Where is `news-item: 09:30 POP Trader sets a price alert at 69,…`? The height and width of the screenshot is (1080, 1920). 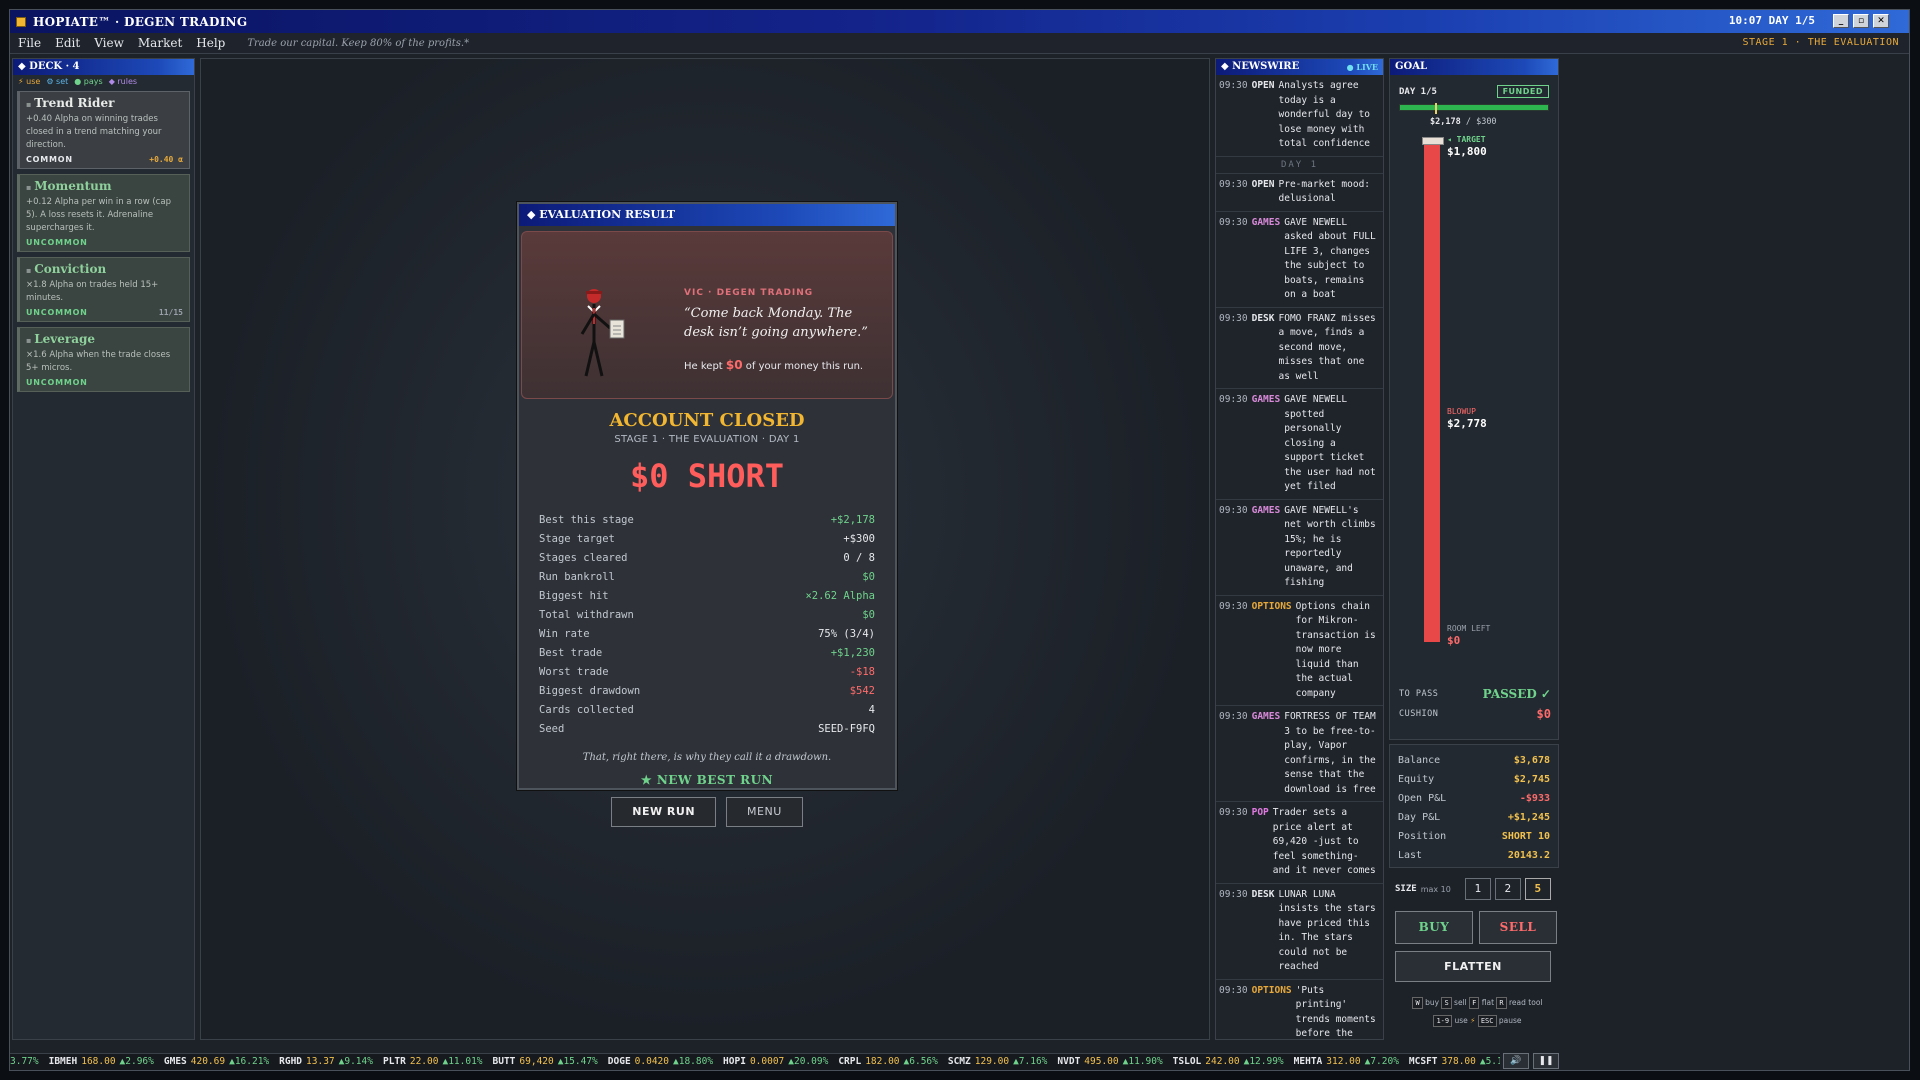
news-item: 09:30 POP Trader sets a price alert at 69,… is located at coordinates (1299, 843).